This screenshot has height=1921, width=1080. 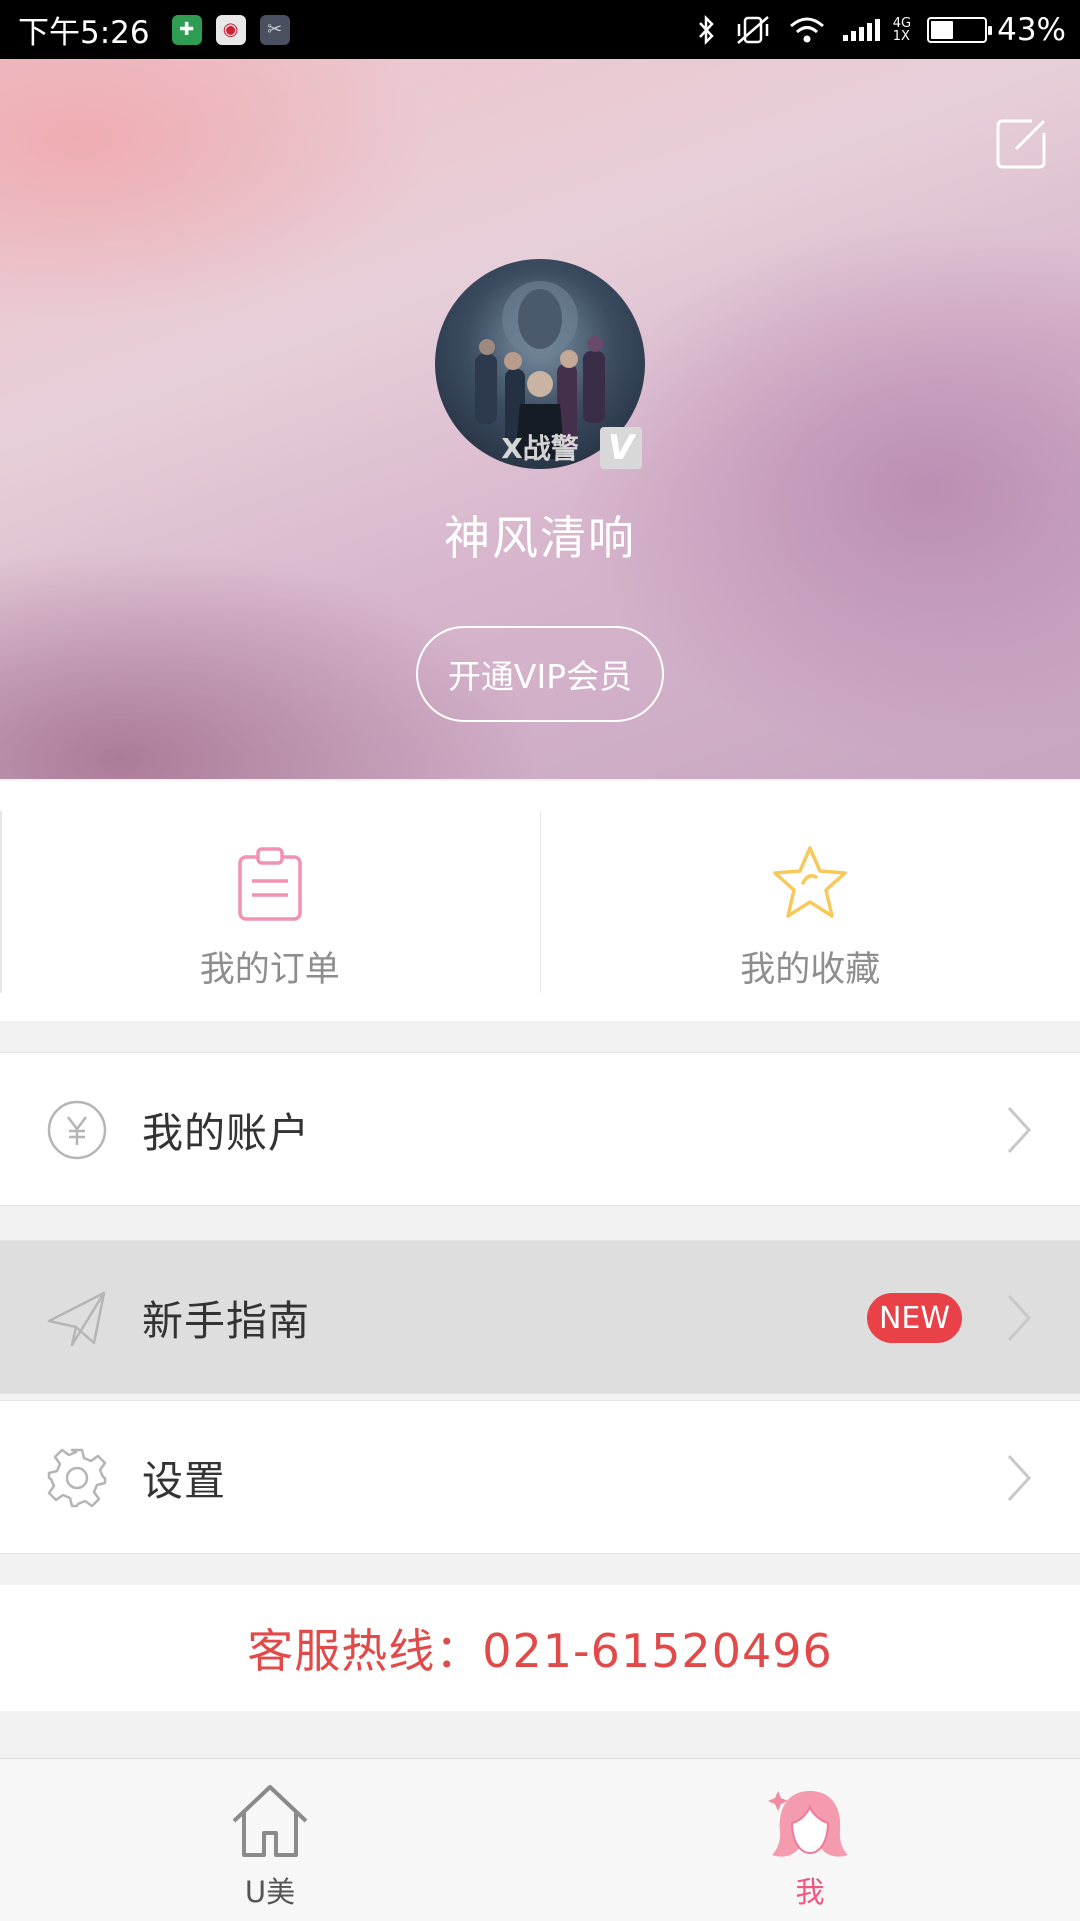 What do you see at coordinates (540, 1648) in the screenshot?
I see `customer-service-hotline: 客服热线：021-61520496` at bounding box center [540, 1648].